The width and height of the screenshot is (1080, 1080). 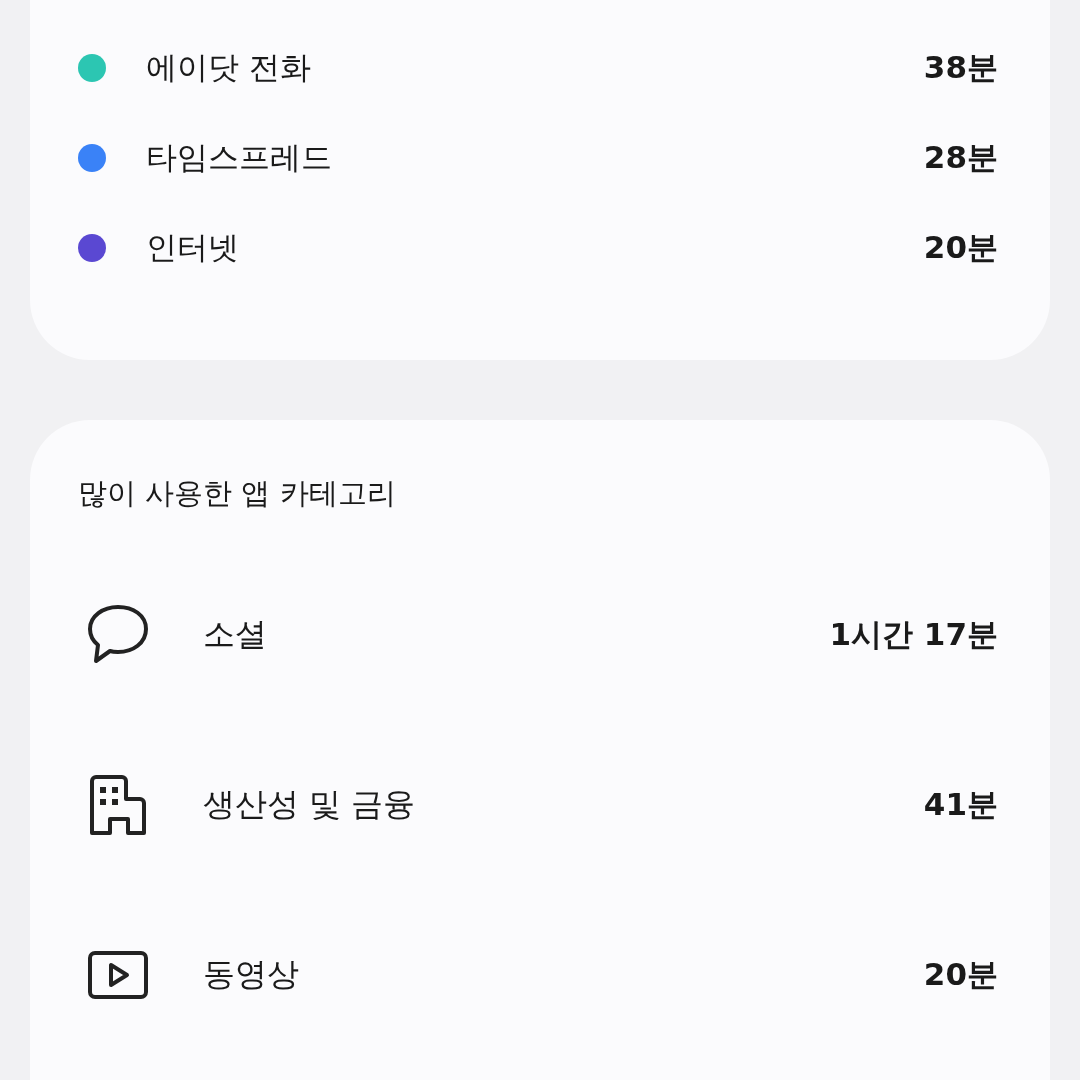 I want to click on category-name: 소셜, so click(x=235, y=634).